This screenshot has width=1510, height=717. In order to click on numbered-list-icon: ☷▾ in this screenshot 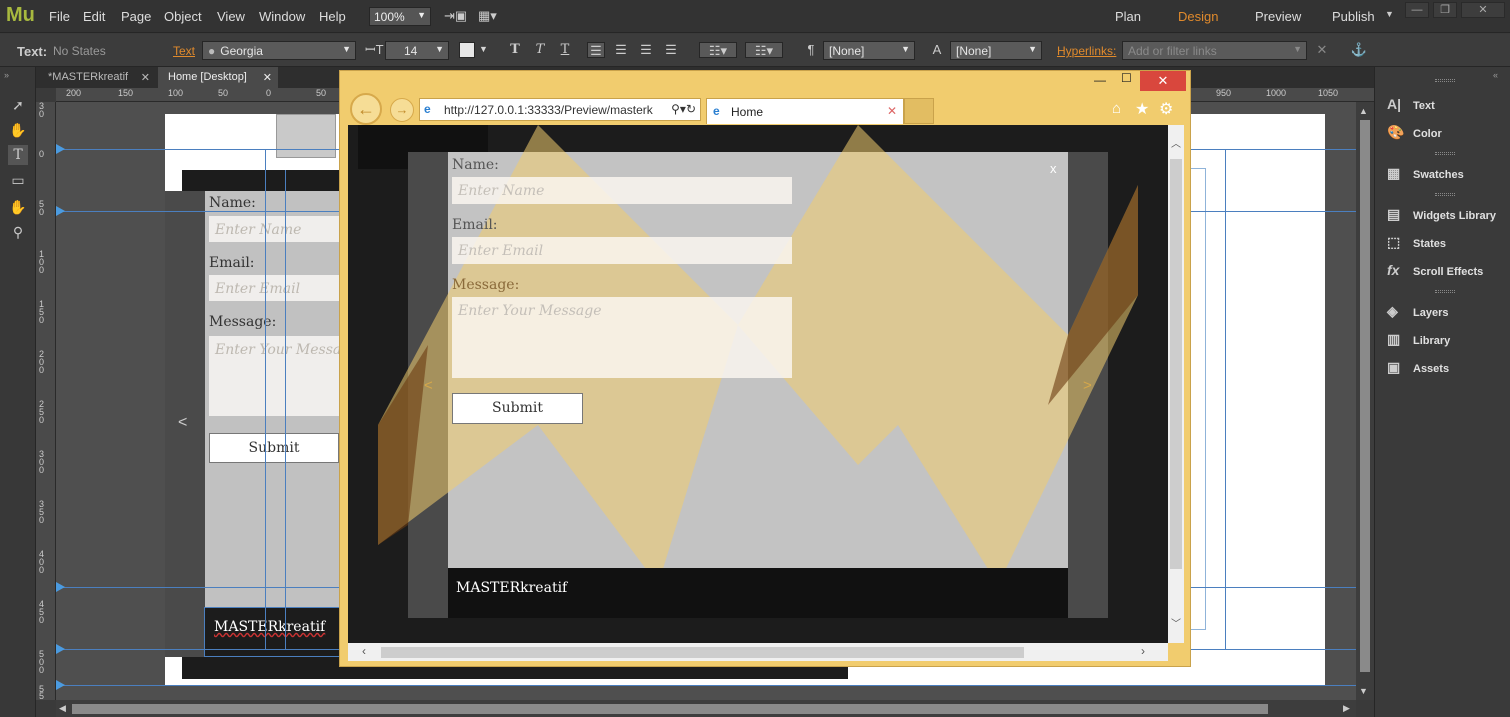, I will do `click(764, 50)`.